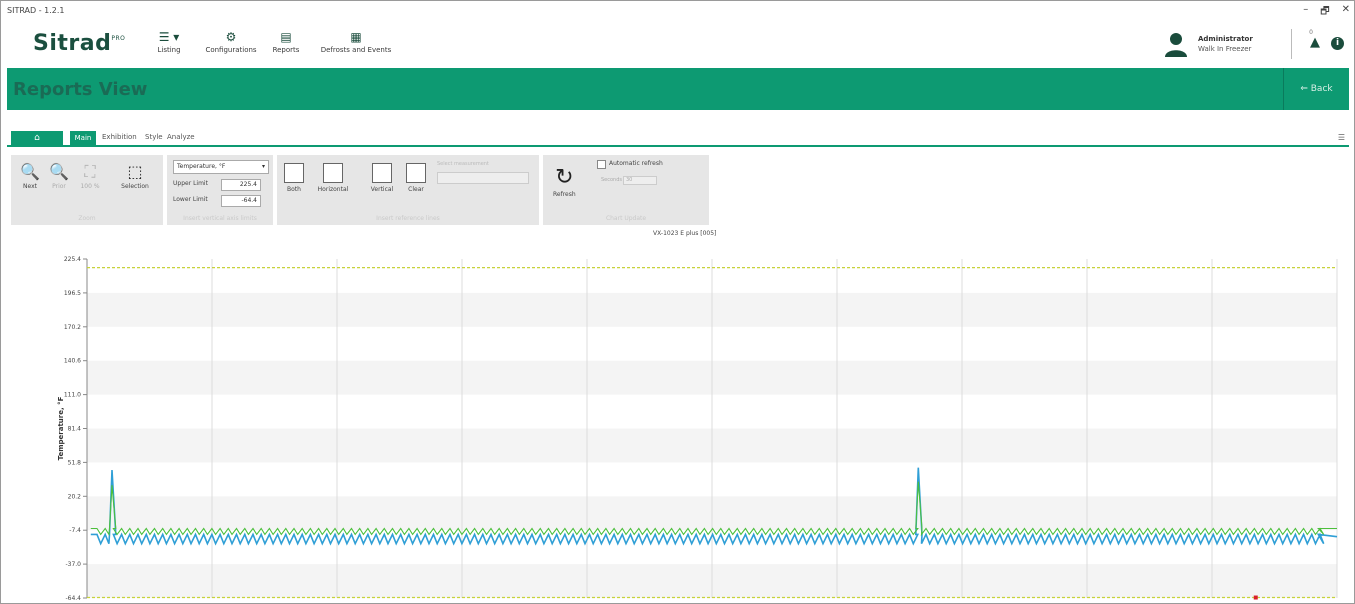  I want to click on home-tab: ⌂, so click(37, 138).